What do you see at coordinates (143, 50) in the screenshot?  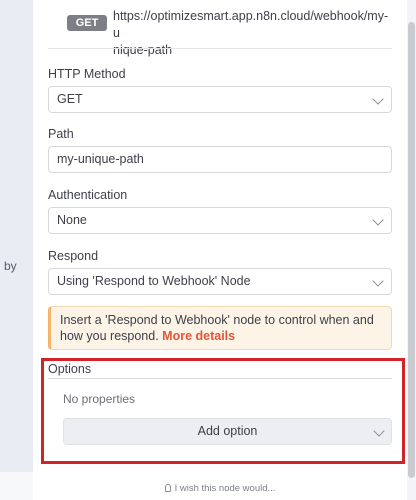 I see `webhook-url-line2: nique-path` at bounding box center [143, 50].